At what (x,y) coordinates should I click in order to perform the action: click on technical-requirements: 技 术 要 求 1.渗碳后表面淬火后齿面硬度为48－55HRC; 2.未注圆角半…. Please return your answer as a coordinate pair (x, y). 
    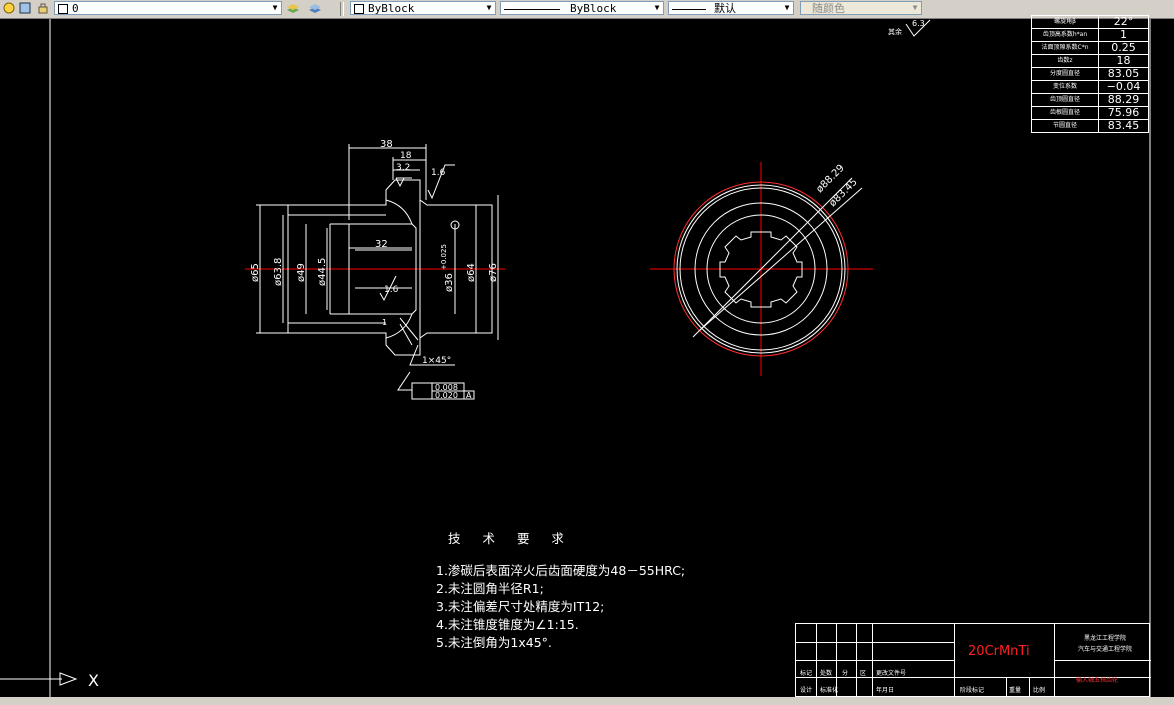
    Looking at the image, I should click on (560, 589).